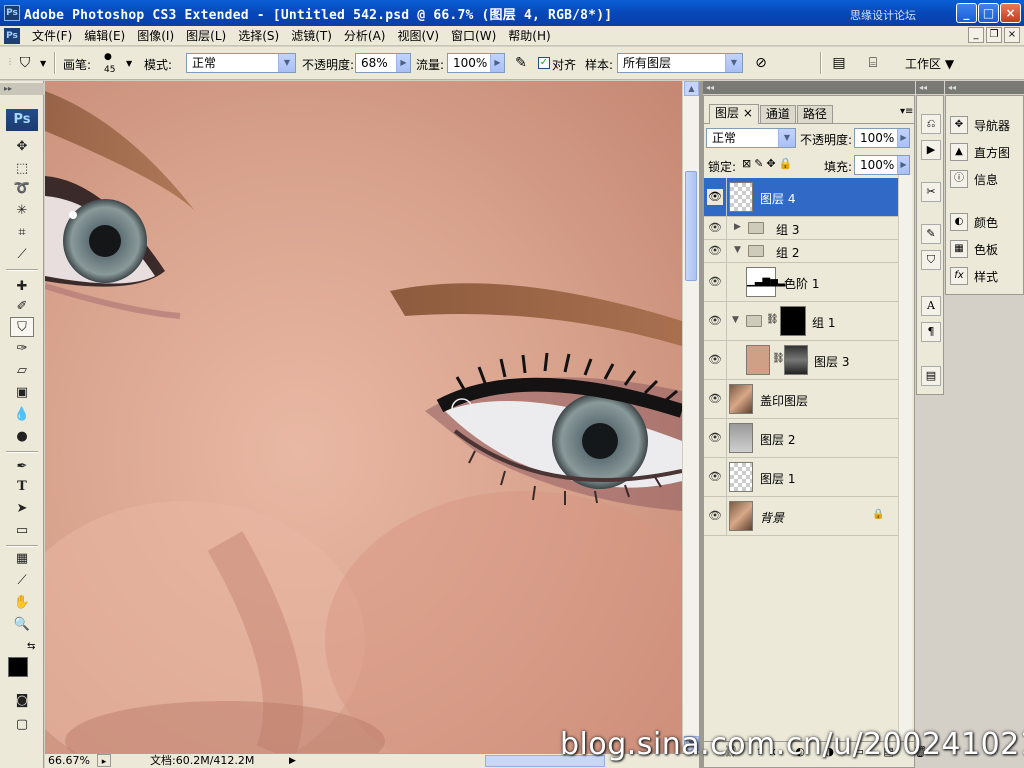 This screenshot has width=1024, height=768. What do you see at coordinates (931, 192) in the screenshot?
I see `tool-presets-icon: ✂` at bounding box center [931, 192].